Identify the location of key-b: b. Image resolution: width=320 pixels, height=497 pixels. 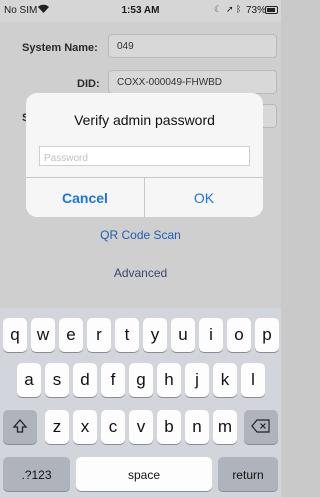
(169, 427).